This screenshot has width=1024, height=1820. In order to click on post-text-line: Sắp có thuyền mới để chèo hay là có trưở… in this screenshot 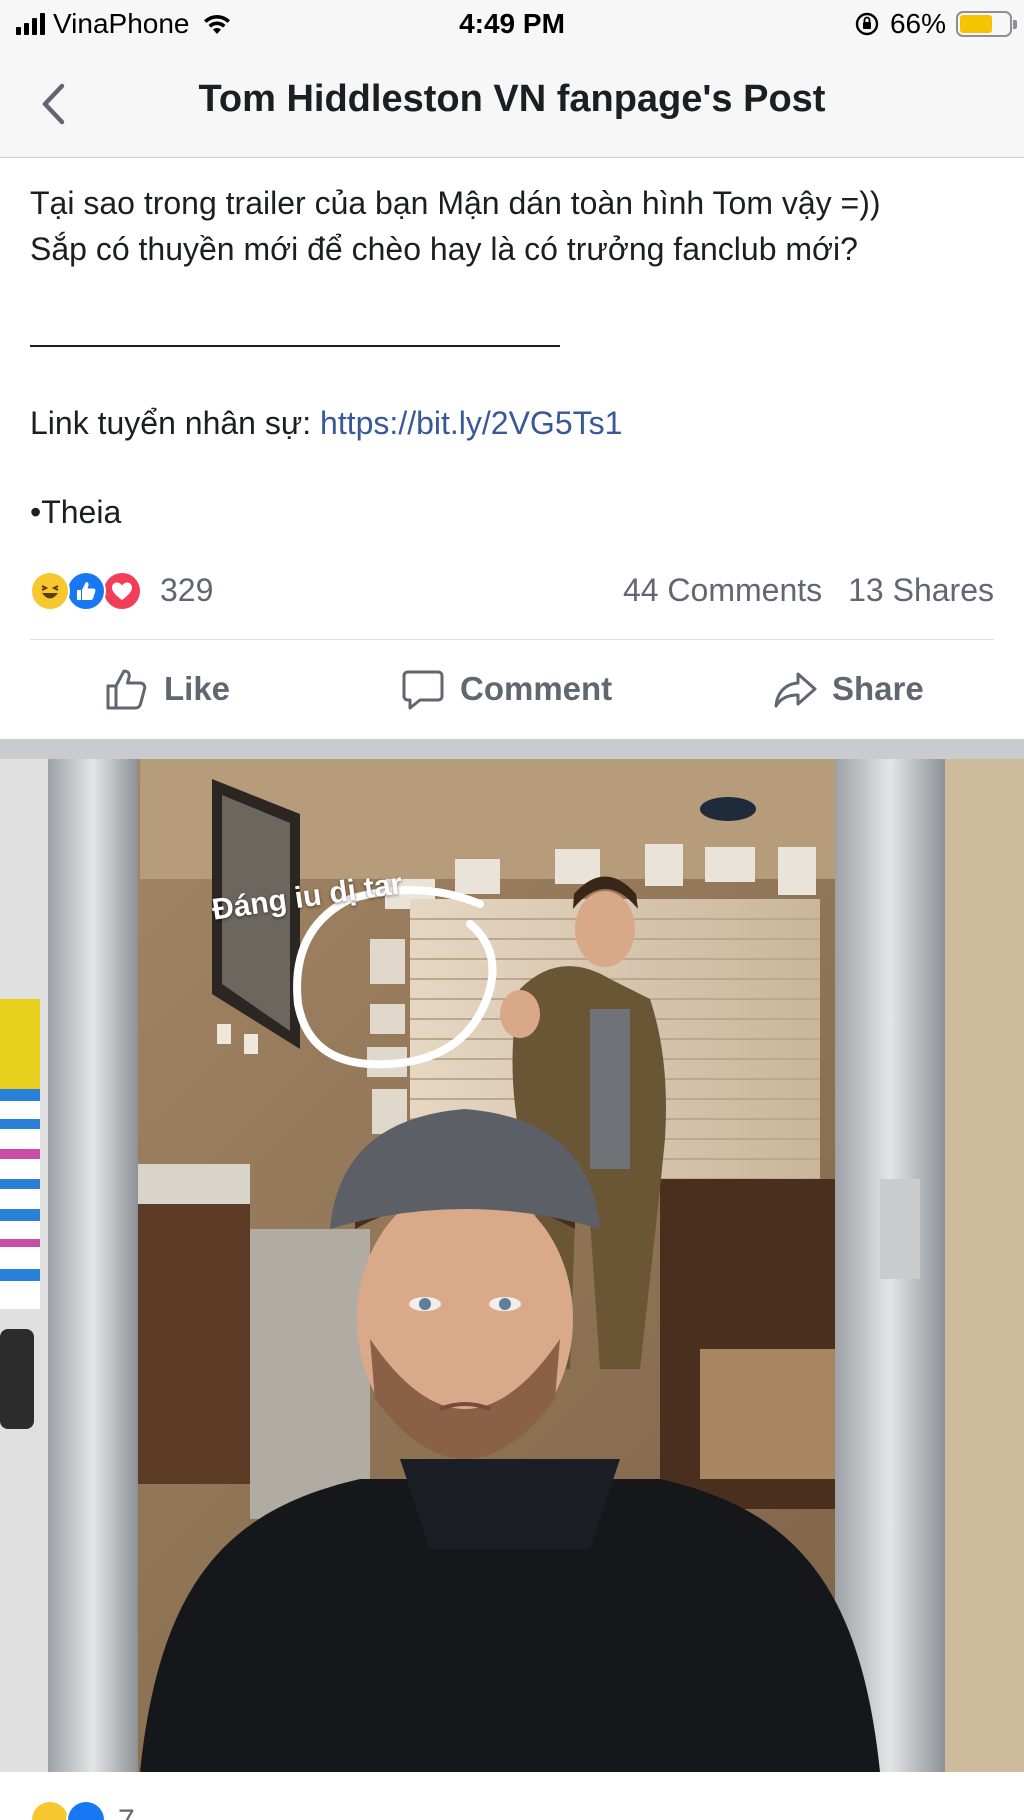, I will do `click(444, 249)`.